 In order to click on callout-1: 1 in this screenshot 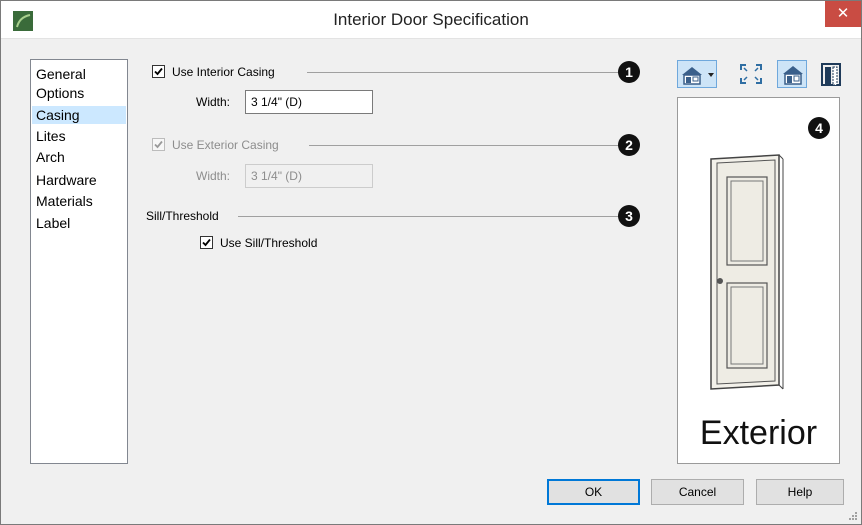, I will do `click(629, 72)`.